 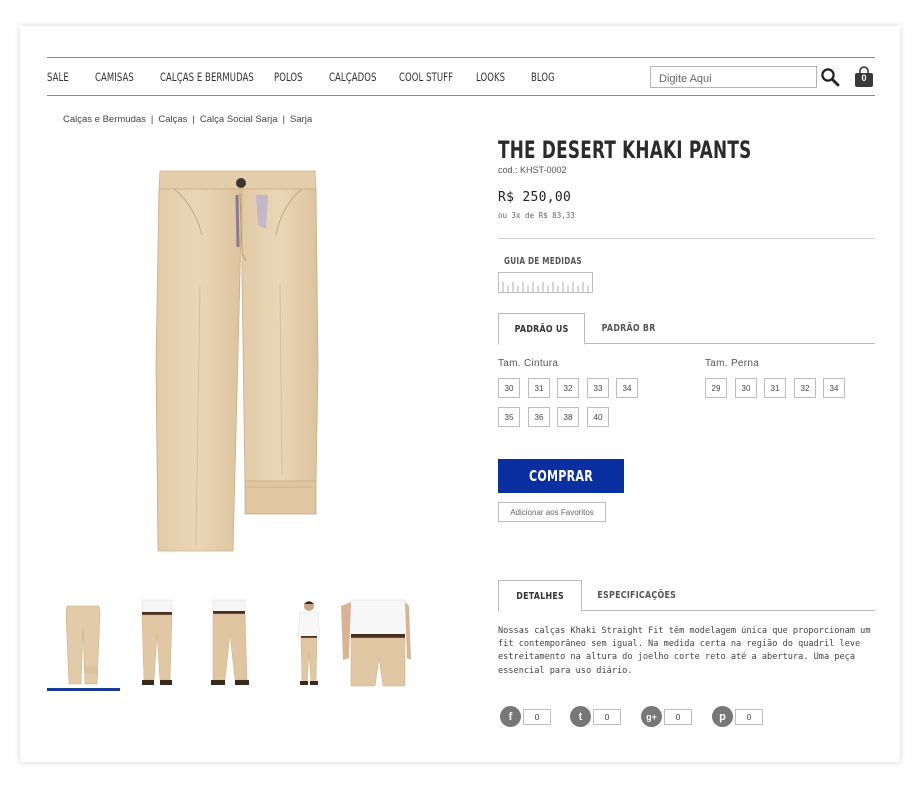 What do you see at coordinates (598, 417) in the screenshot?
I see `waist-size-option: 40` at bounding box center [598, 417].